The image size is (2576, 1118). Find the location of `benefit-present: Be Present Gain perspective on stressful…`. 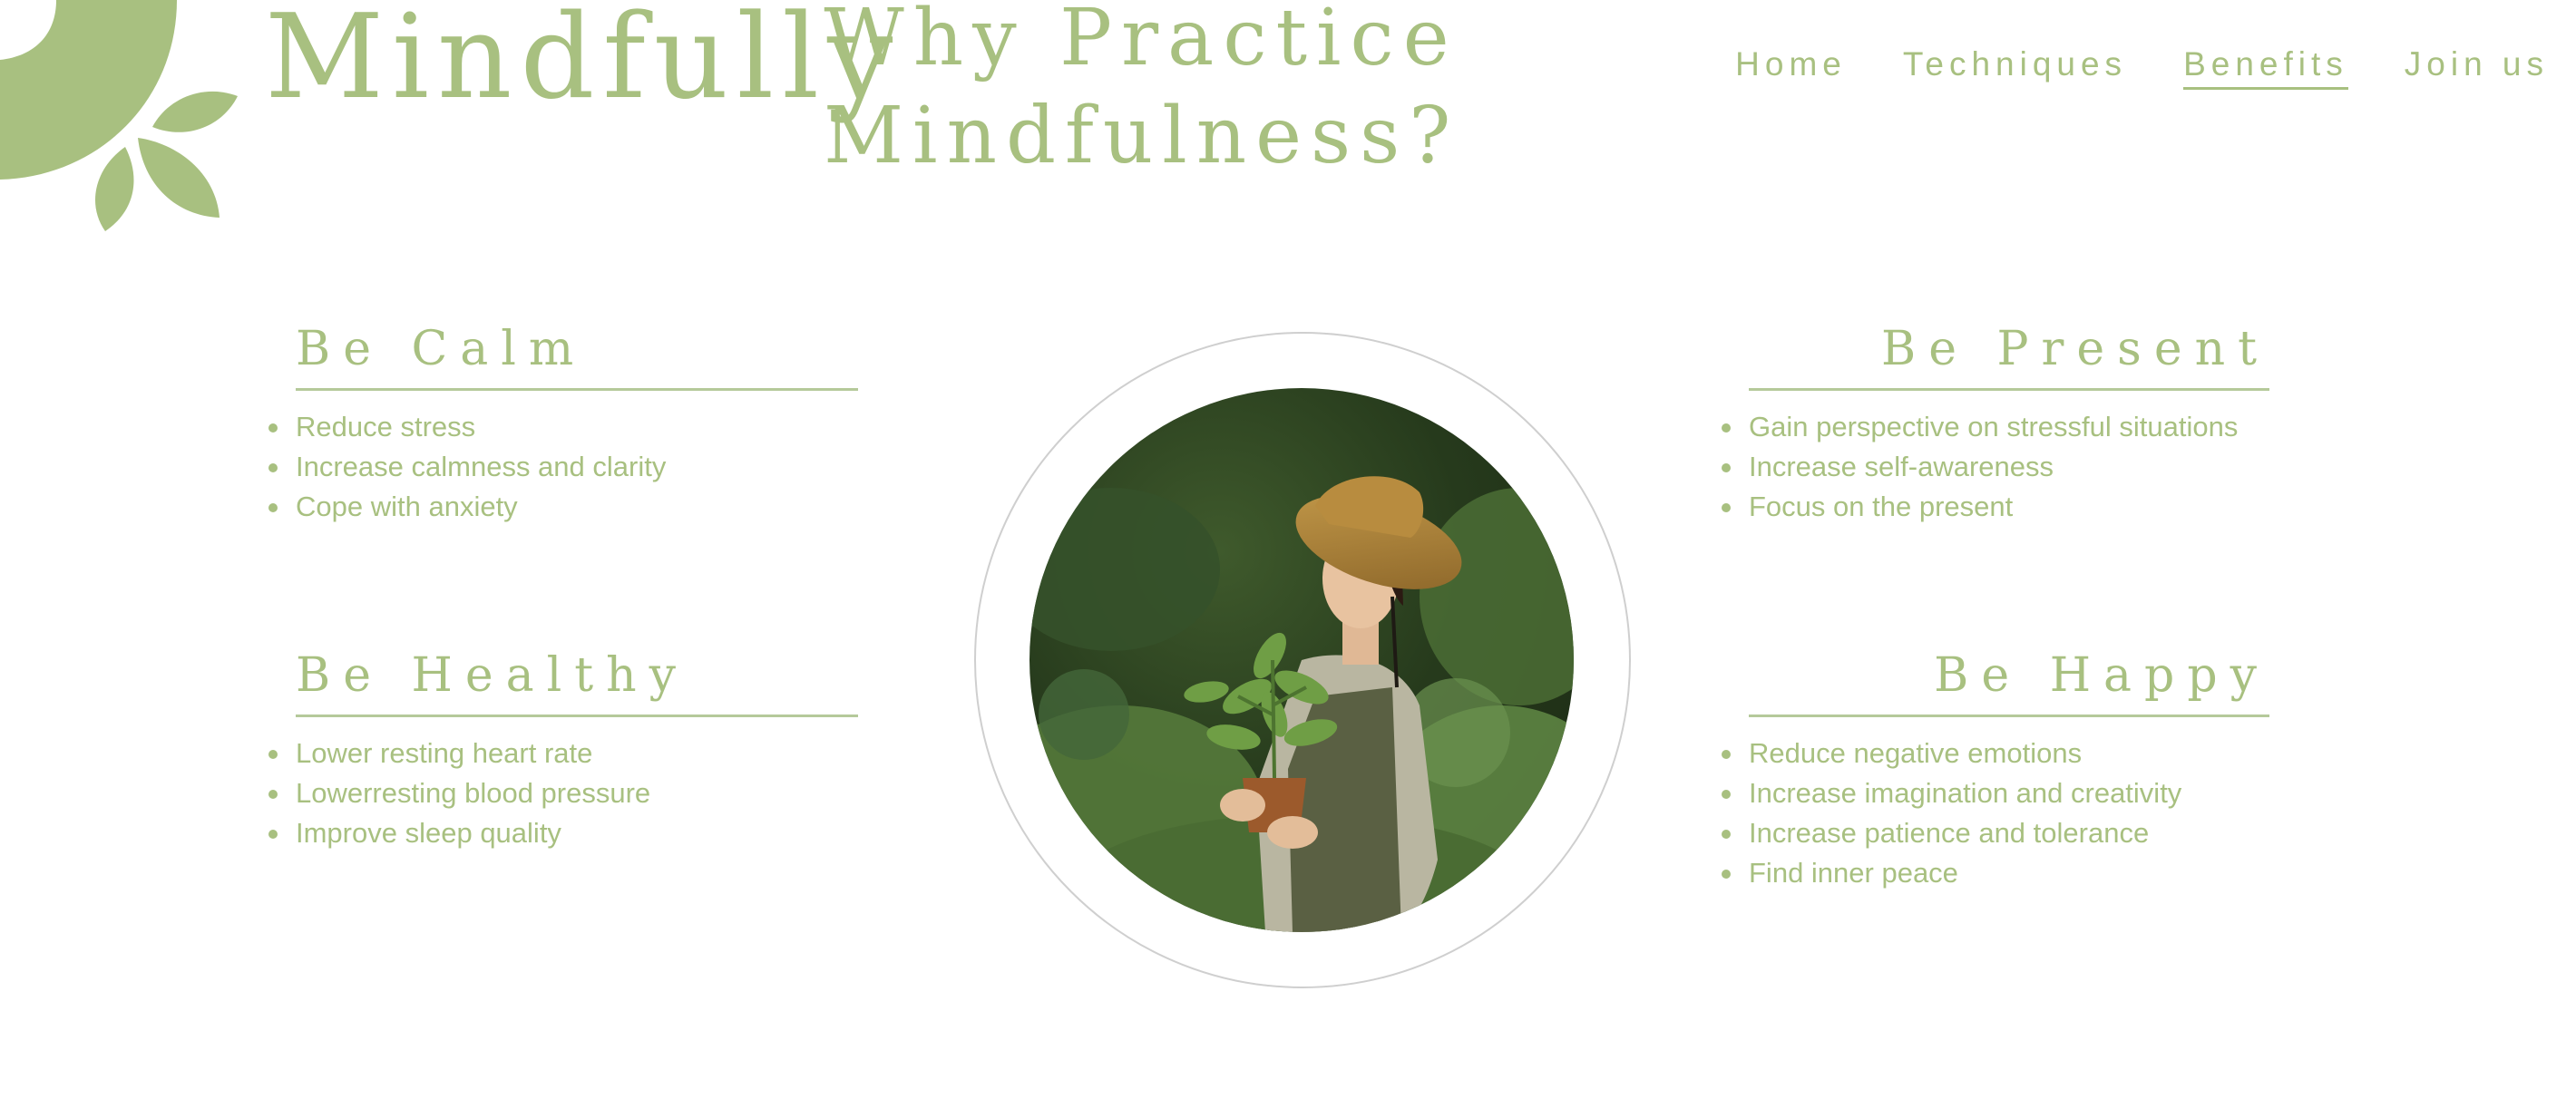

benefit-present: Be Present Gain perspective on stressful… is located at coordinates (1995, 422).